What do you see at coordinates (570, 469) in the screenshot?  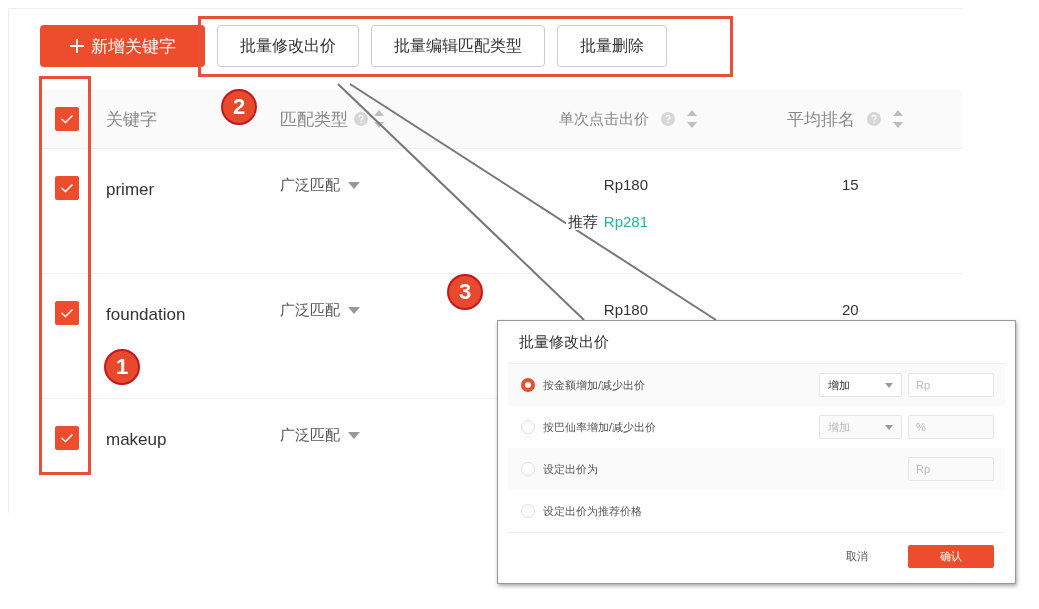 I see `option-label: 设定出价为` at bounding box center [570, 469].